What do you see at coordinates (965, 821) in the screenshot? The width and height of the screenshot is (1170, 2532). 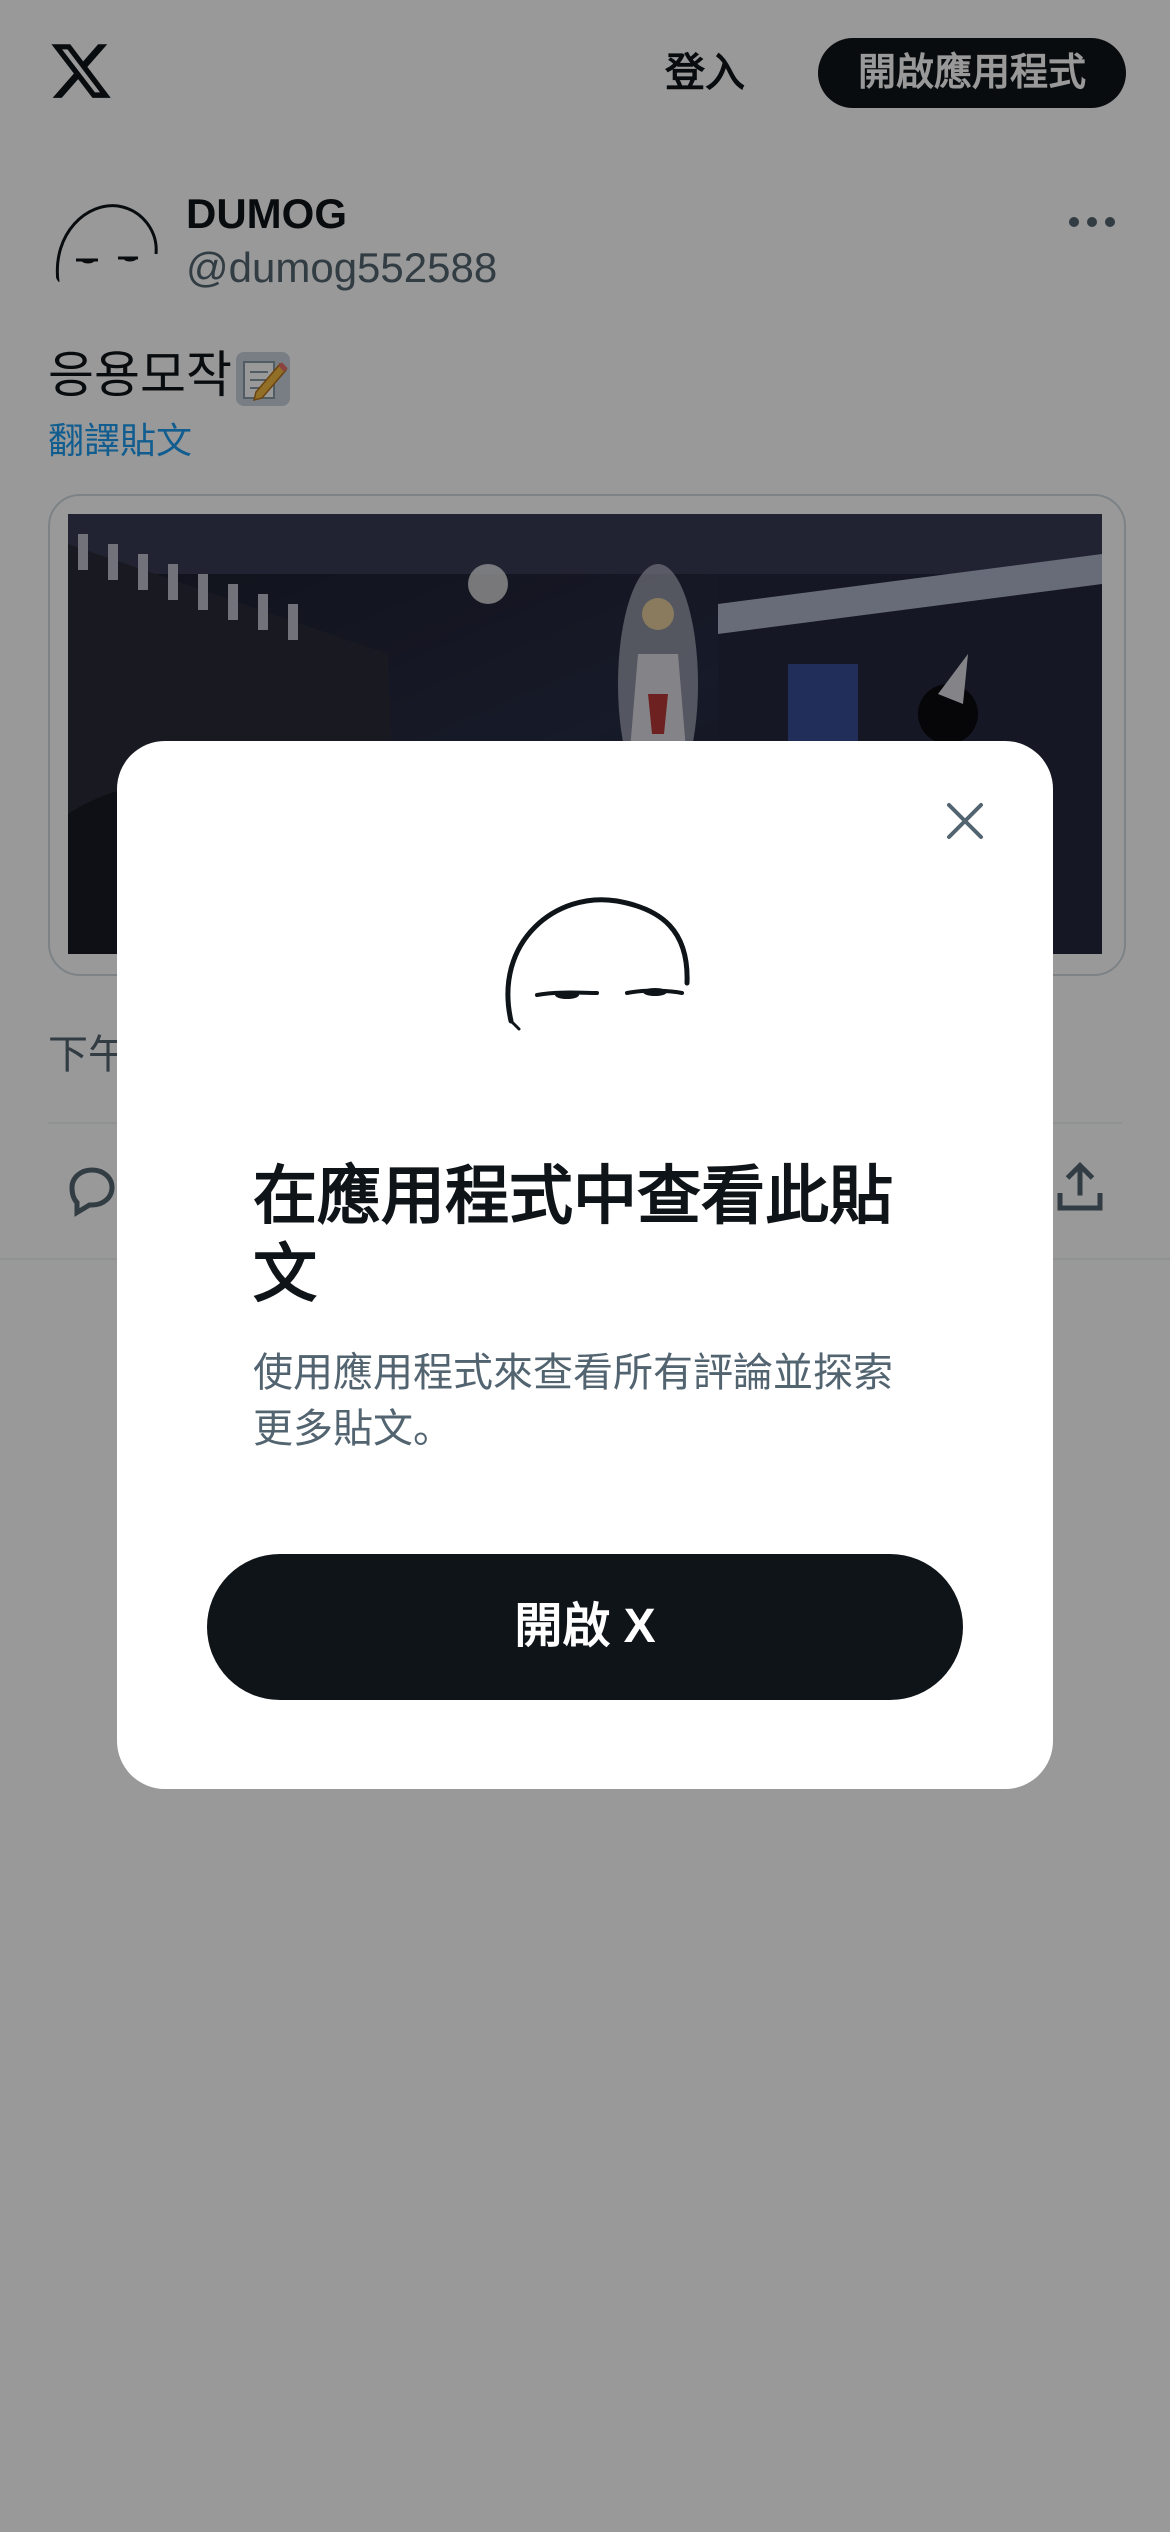 I see `close-icon` at bounding box center [965, 821].